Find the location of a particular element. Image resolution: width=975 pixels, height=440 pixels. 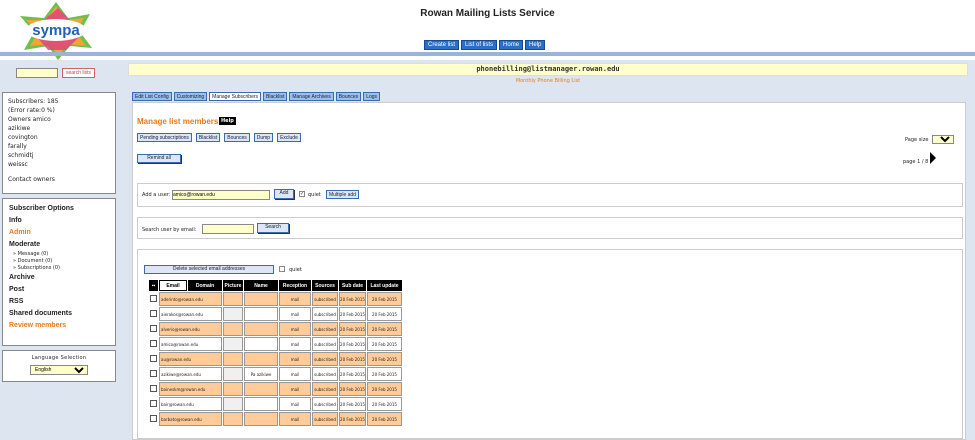

pagination: page 1 / 8 is located at coordinates (920, 158).